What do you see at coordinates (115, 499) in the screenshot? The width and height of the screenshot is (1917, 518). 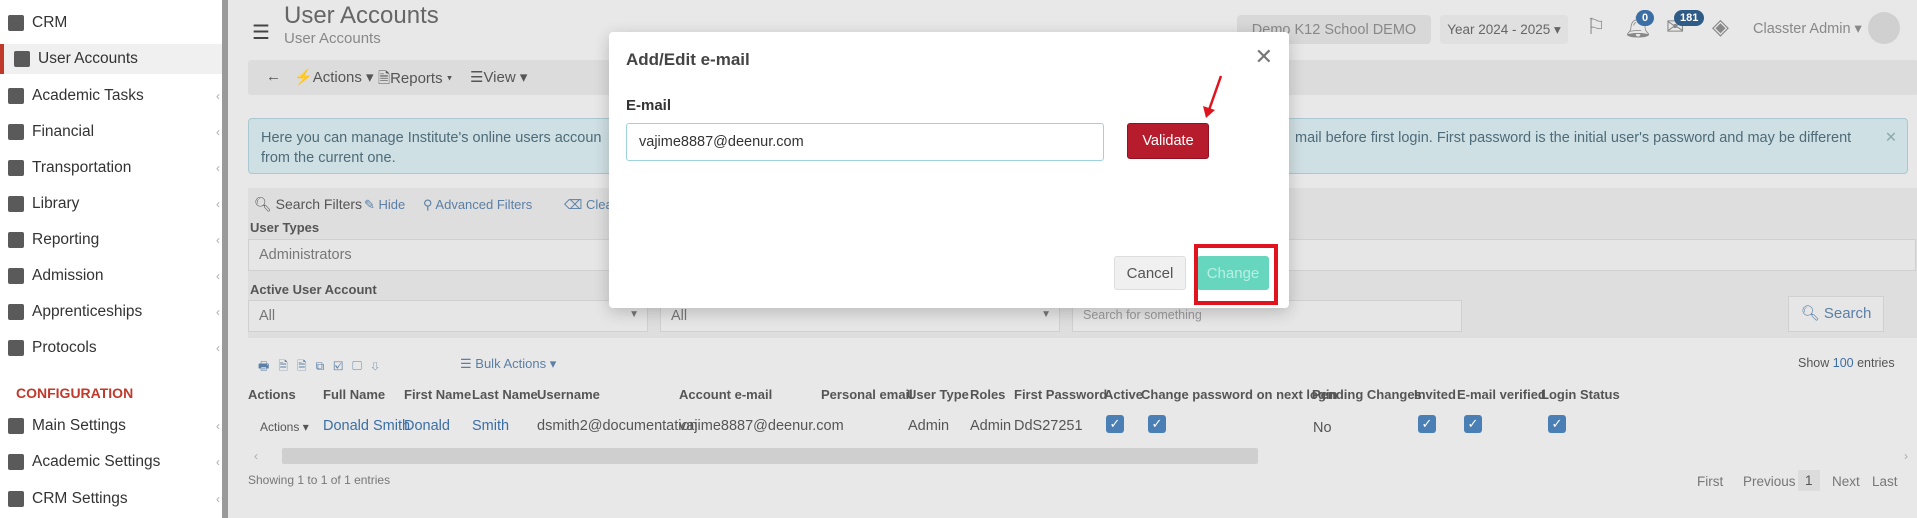 I see `sidebar-item-crm-settings: CRM Settings ‹` at bounding box center [115, 499].